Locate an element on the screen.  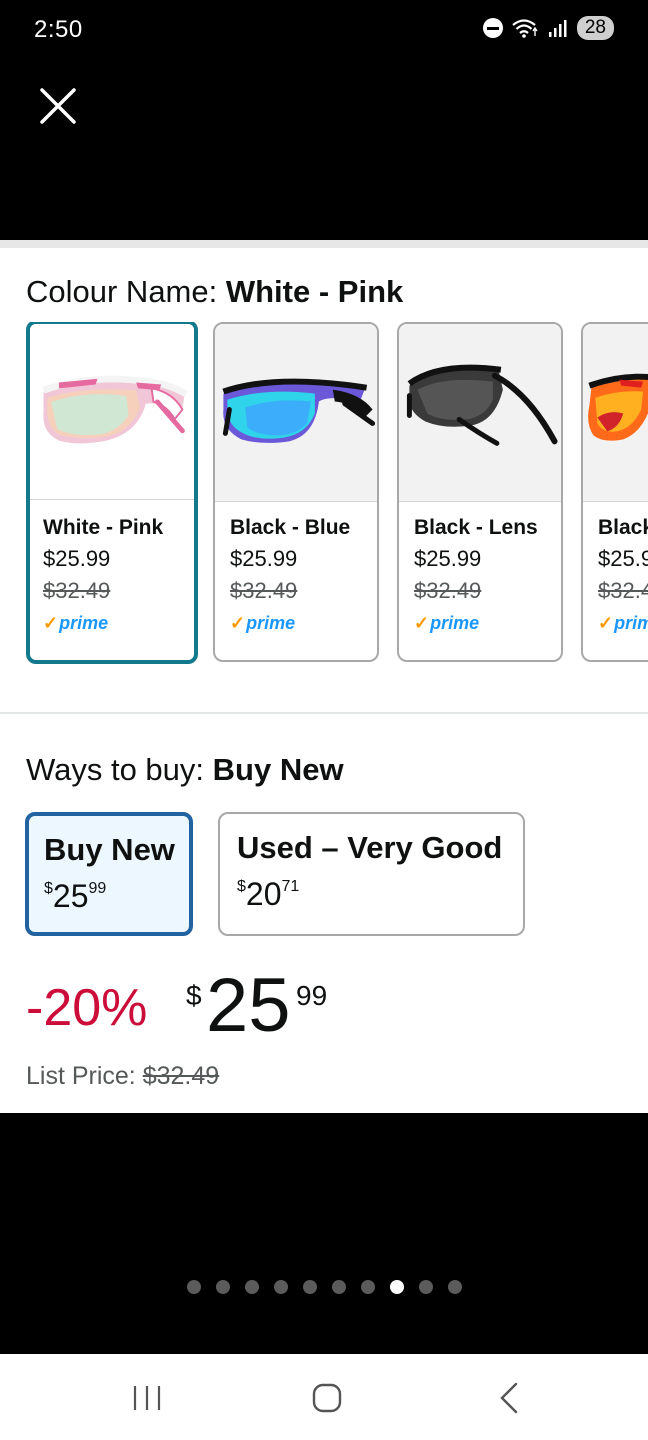
system-navigation-bar is located at coordinates (324, 1397).